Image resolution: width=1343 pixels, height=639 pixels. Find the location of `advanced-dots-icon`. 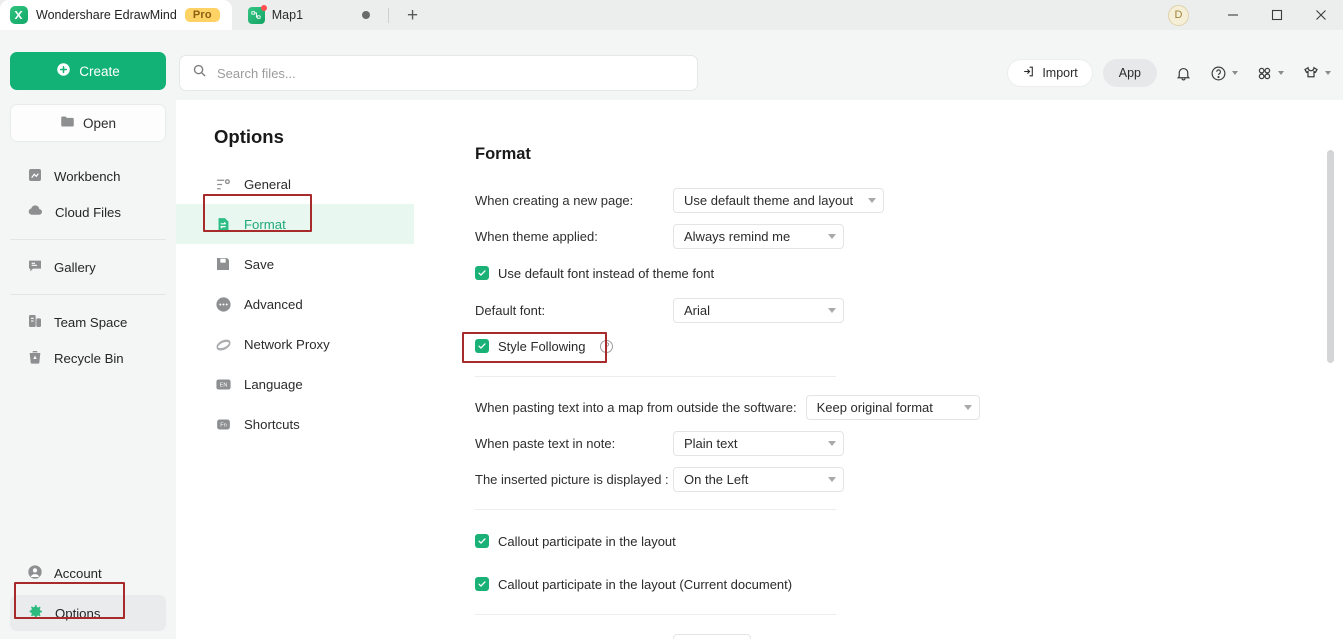

advanced-dots-icon is located at coordinates (223, 304).